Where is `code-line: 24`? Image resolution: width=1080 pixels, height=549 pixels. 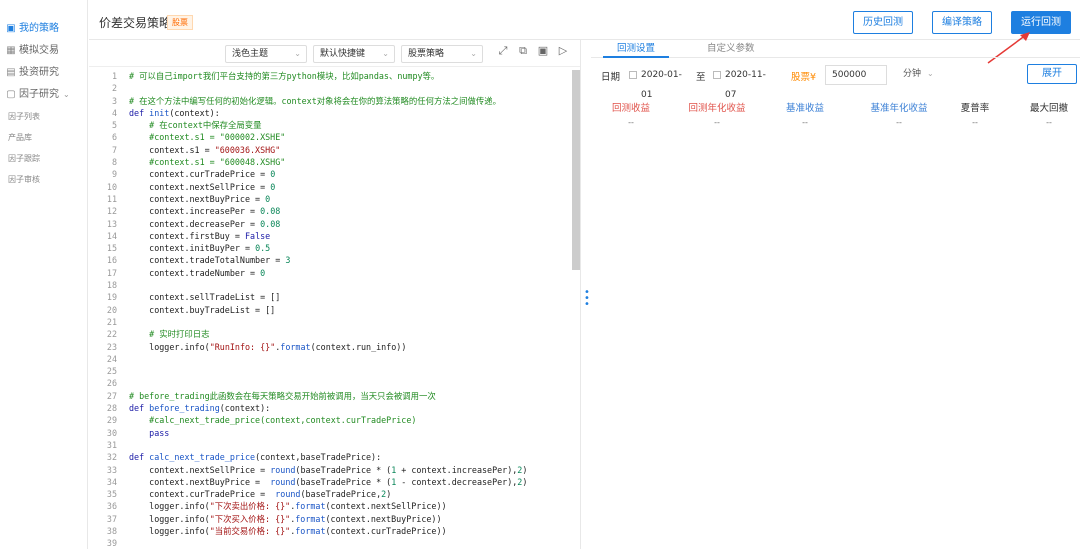
code-line: 24 is located at coordinates (329, 359).